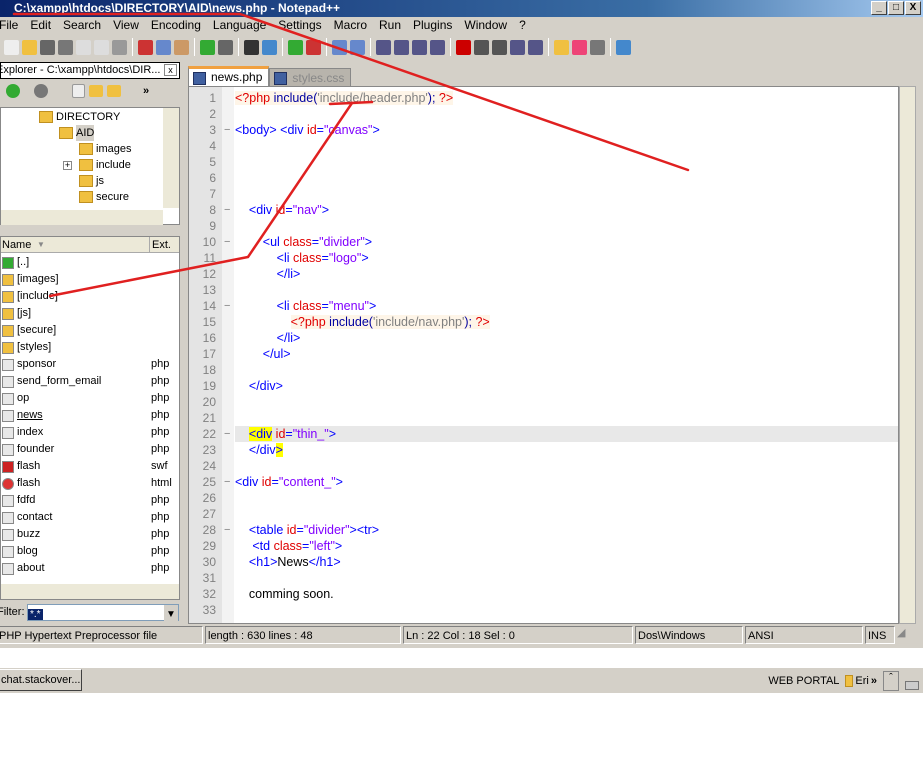 The height and width of the screenshot is (768, 923). Describe the element at coordinates (90, 262) in the screenshot. I see `file-list-item: [..]` at that location.